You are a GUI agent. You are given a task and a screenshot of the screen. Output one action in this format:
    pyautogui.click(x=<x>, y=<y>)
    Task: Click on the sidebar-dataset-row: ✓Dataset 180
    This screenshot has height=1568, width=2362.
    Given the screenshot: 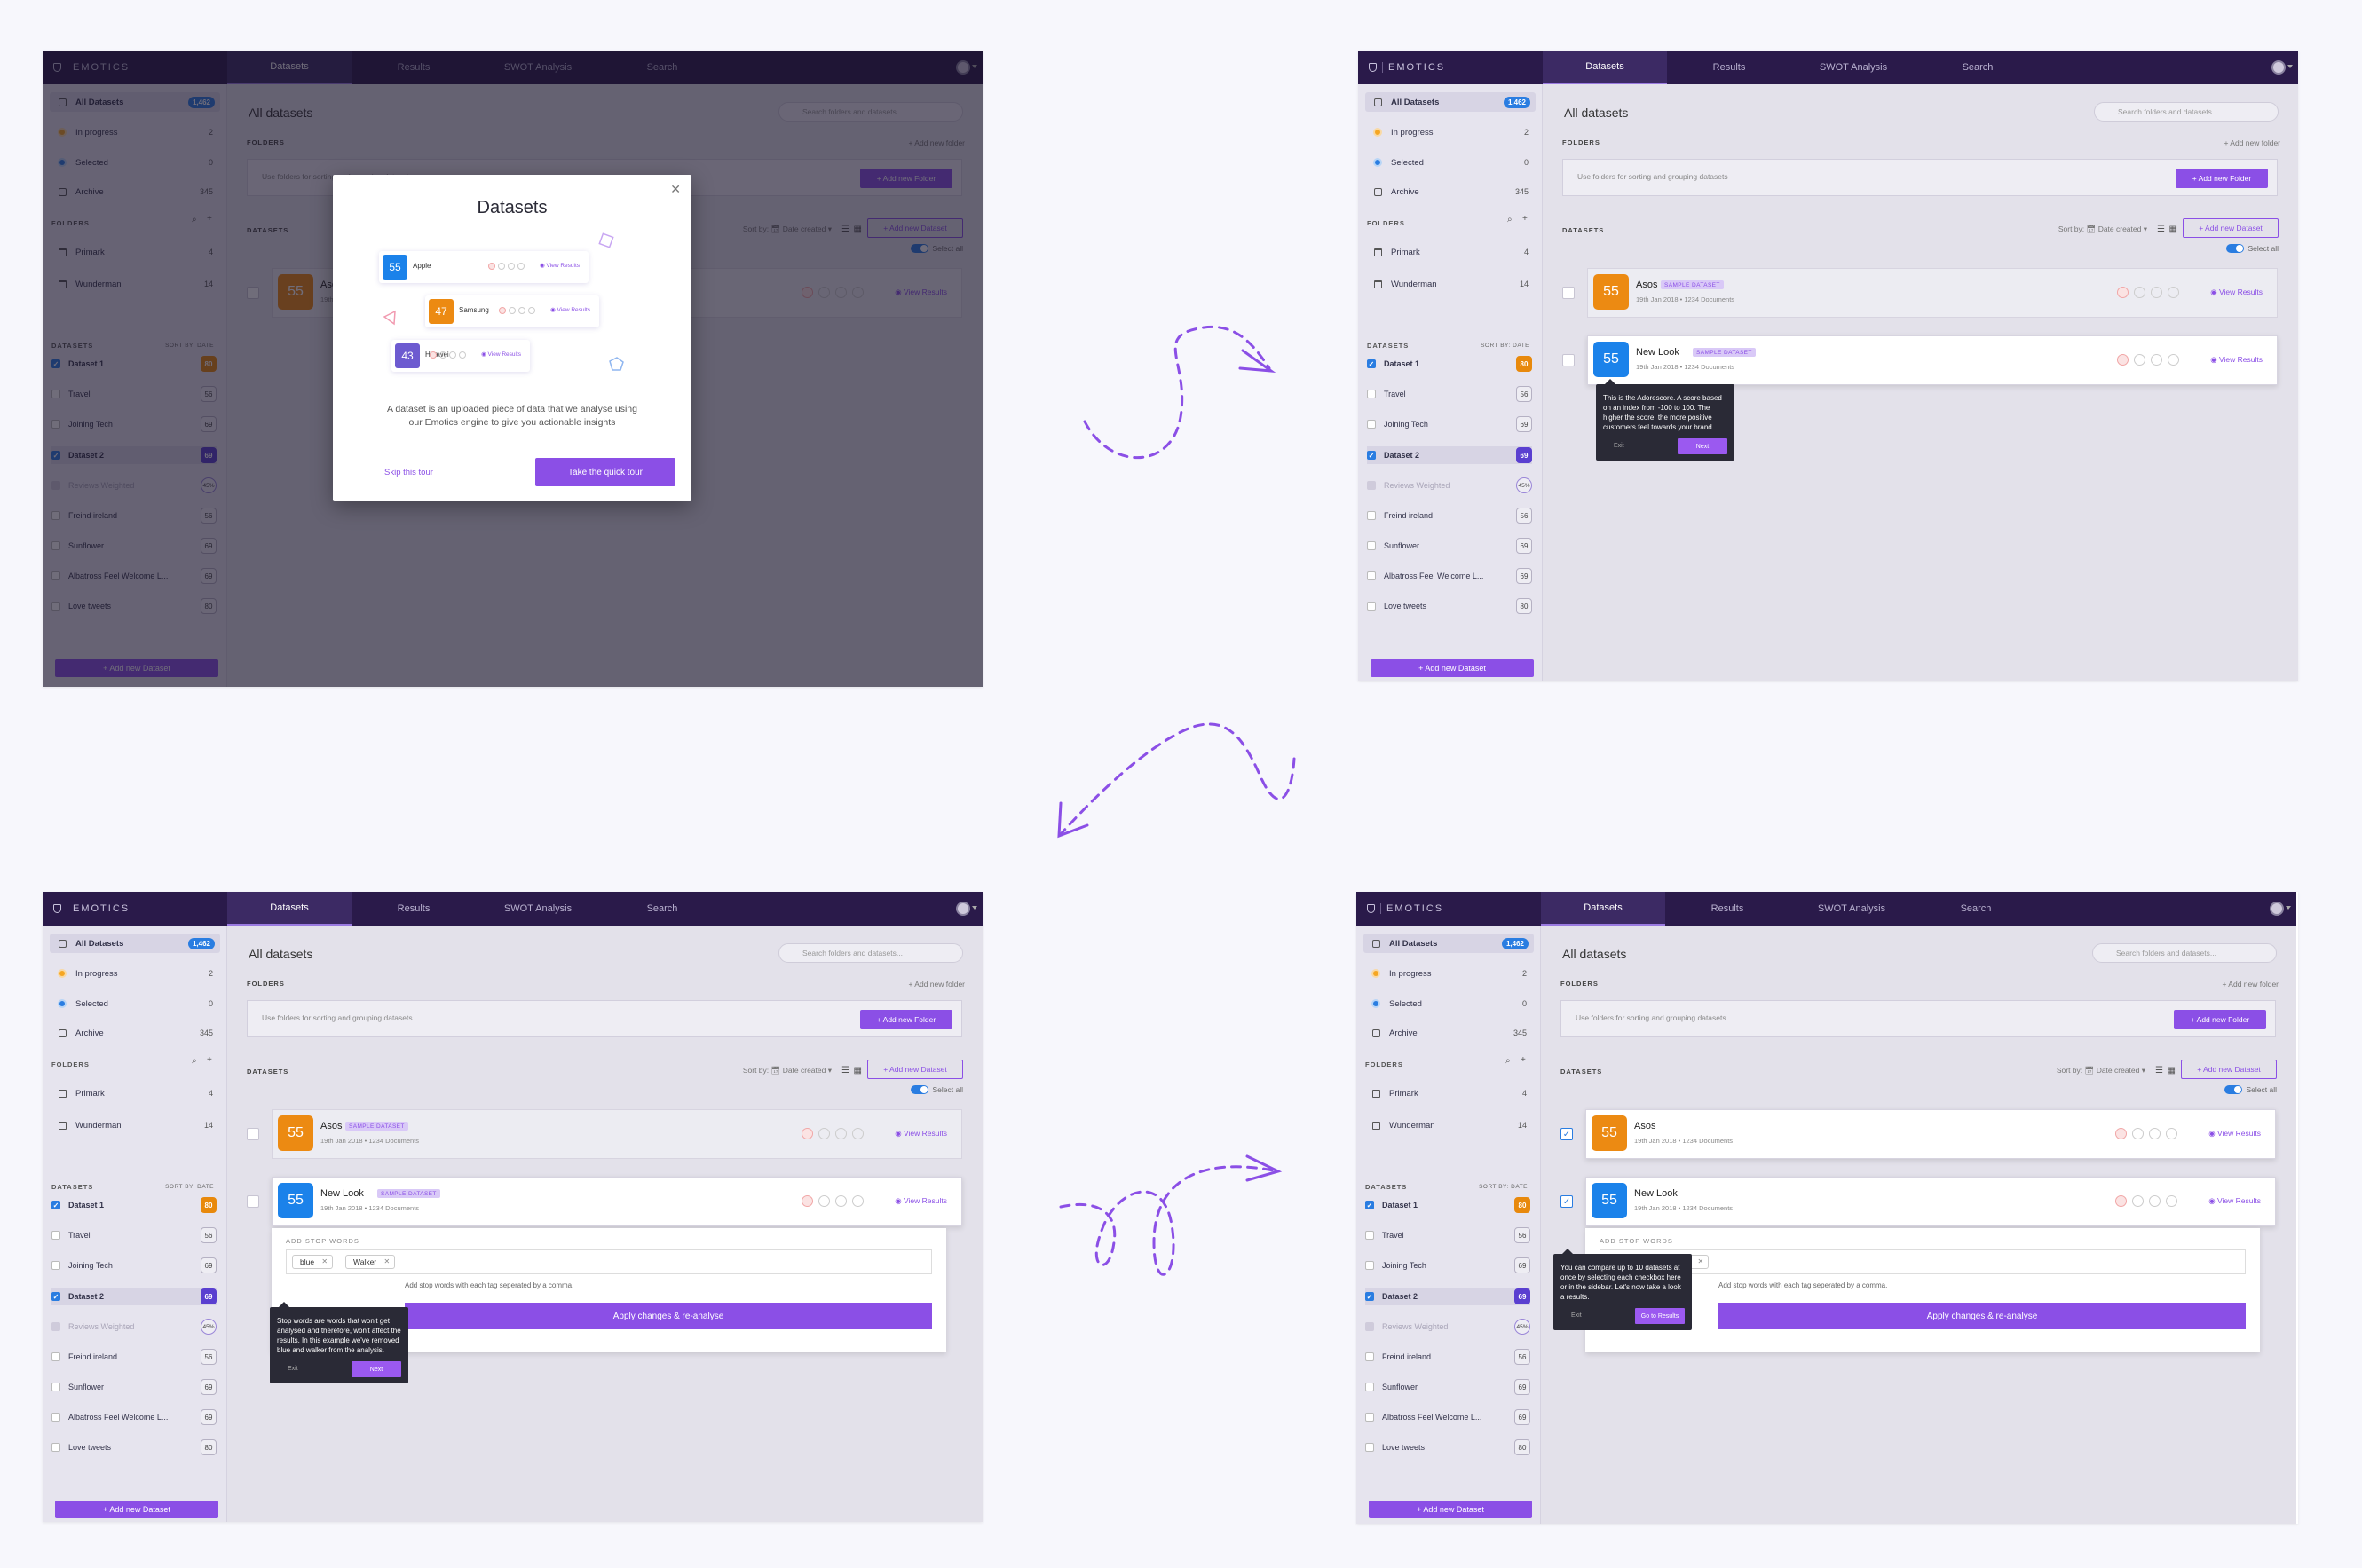 What is the action you would take?
    pyautogui.click(x=1447, y=1205)
    